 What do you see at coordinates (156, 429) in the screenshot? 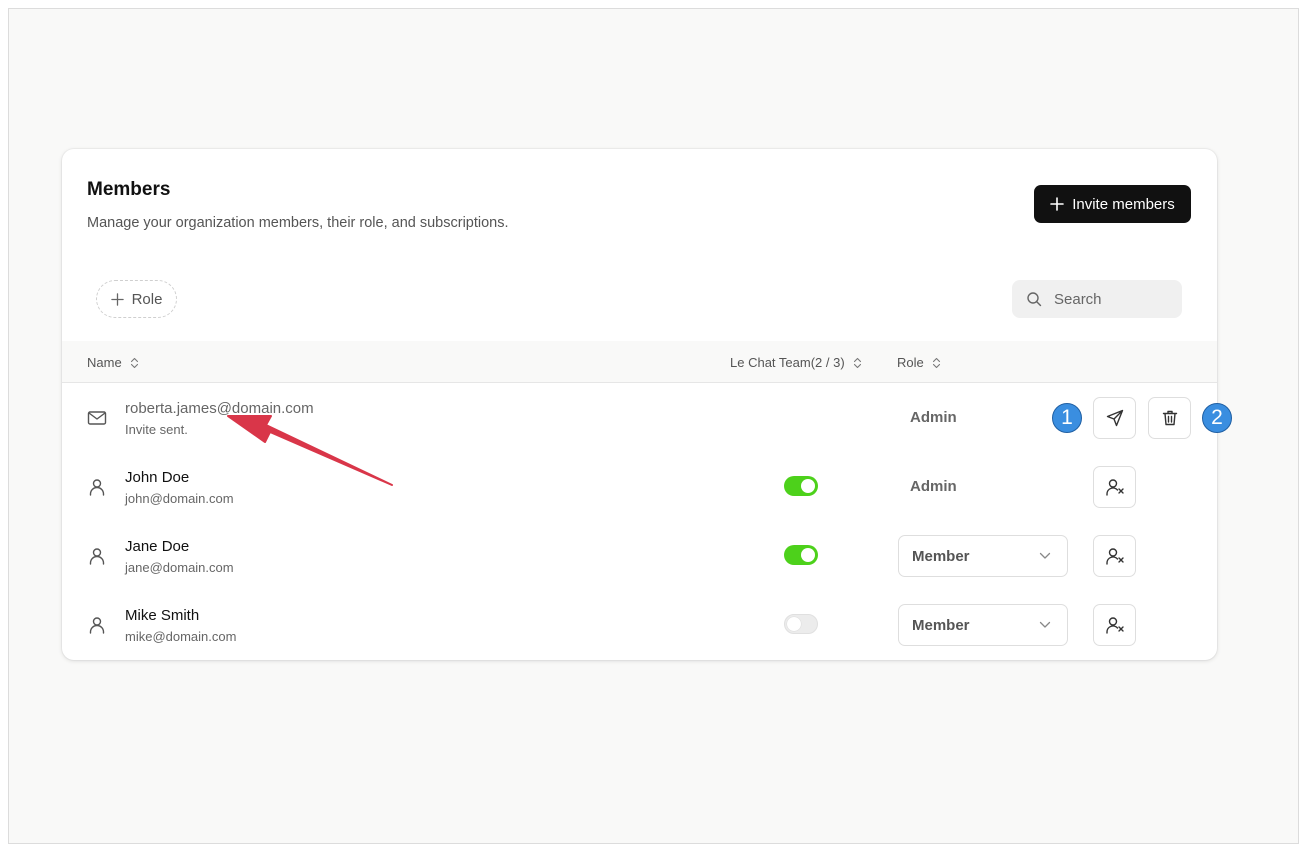
I see `invite-status: Invite sent.` at bounding box center [156, 429].